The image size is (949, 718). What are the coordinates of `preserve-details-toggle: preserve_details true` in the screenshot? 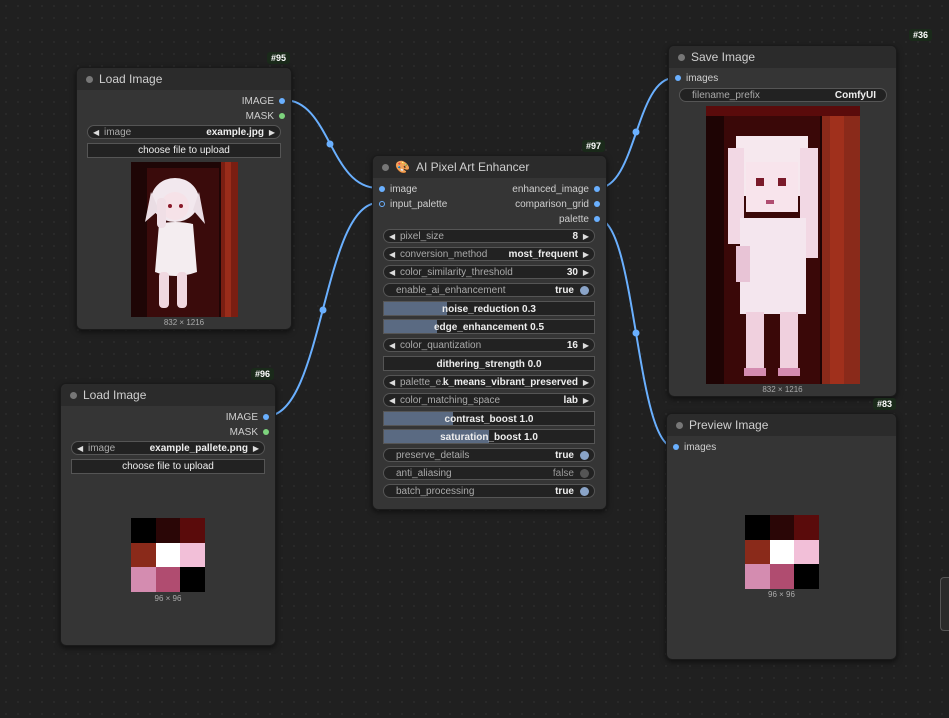 It's located at (489, 455).